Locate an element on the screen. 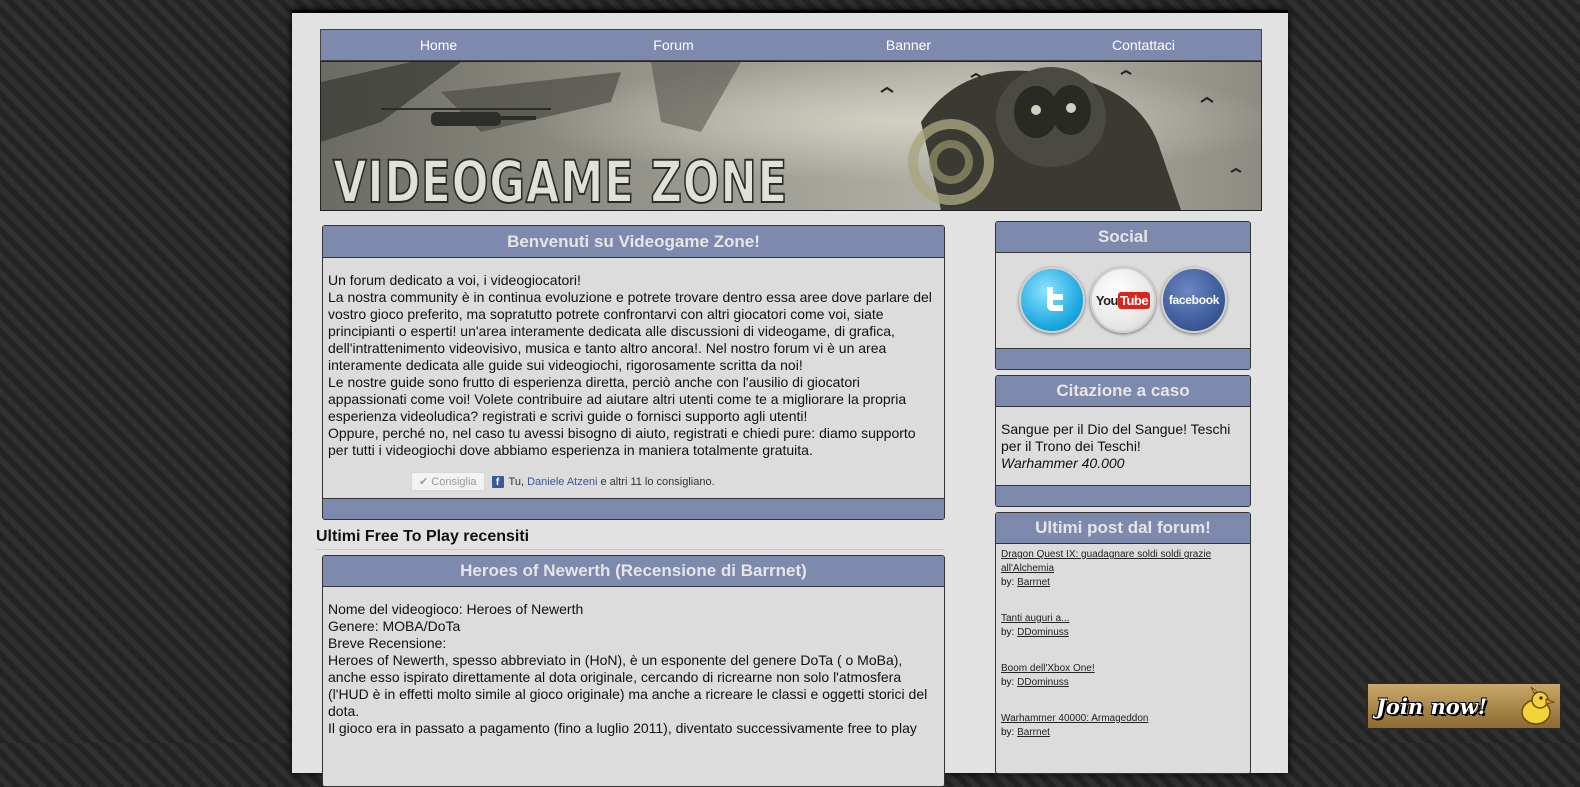  facebook-label: facebook is located at coordinates (1194, 300).